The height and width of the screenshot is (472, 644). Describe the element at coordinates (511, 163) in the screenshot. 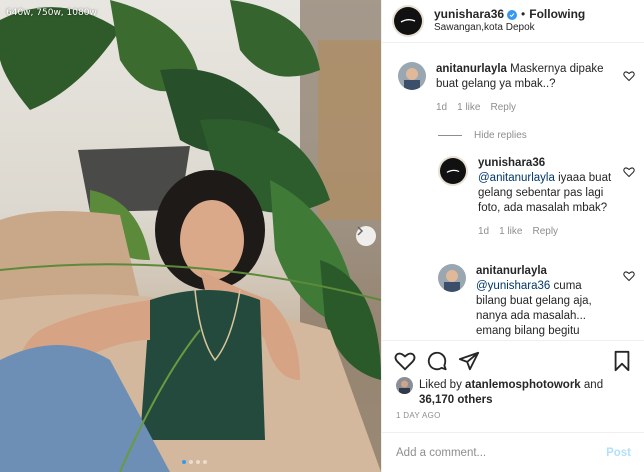

I see `comment-username: yunishara36` at that location.